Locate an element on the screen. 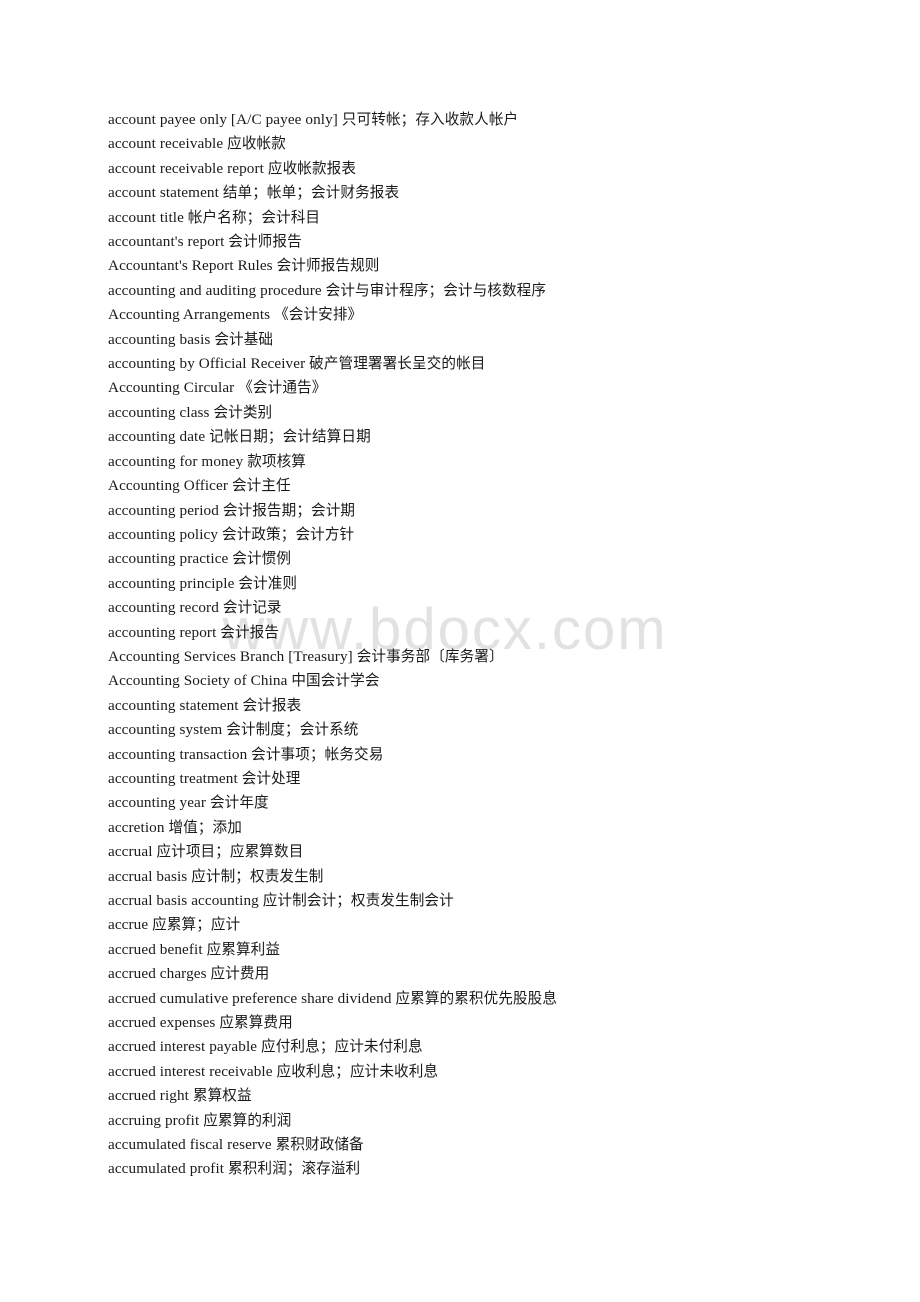  entry-term: accounting practice is located at coordinates (168, 559).